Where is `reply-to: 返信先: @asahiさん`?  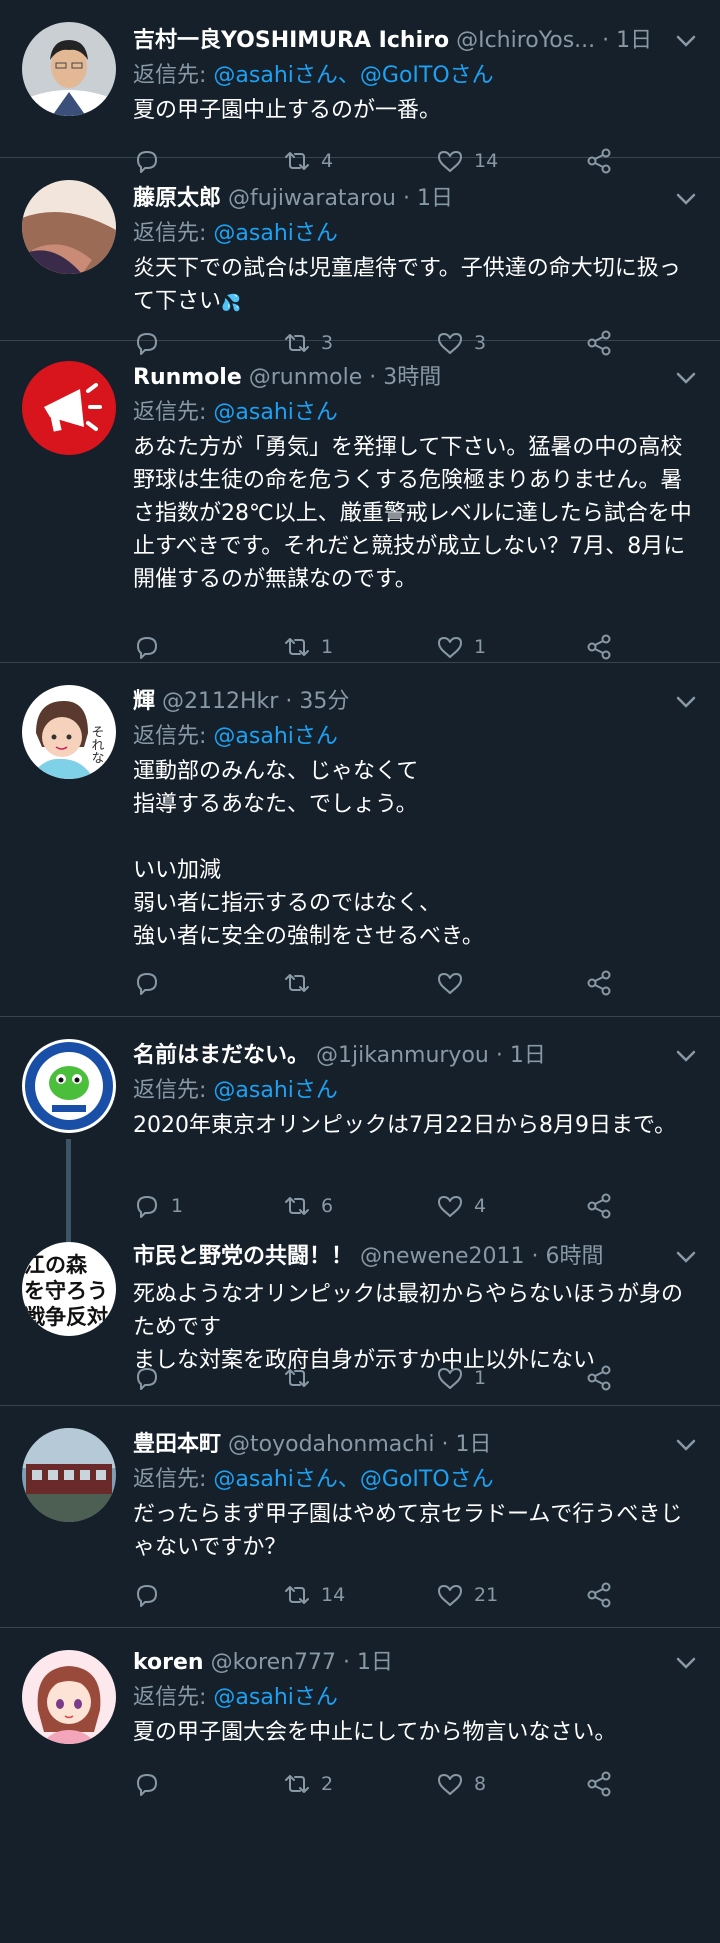 reply-to: 返信先: @asahiさん is located at coordinates (416, 413).